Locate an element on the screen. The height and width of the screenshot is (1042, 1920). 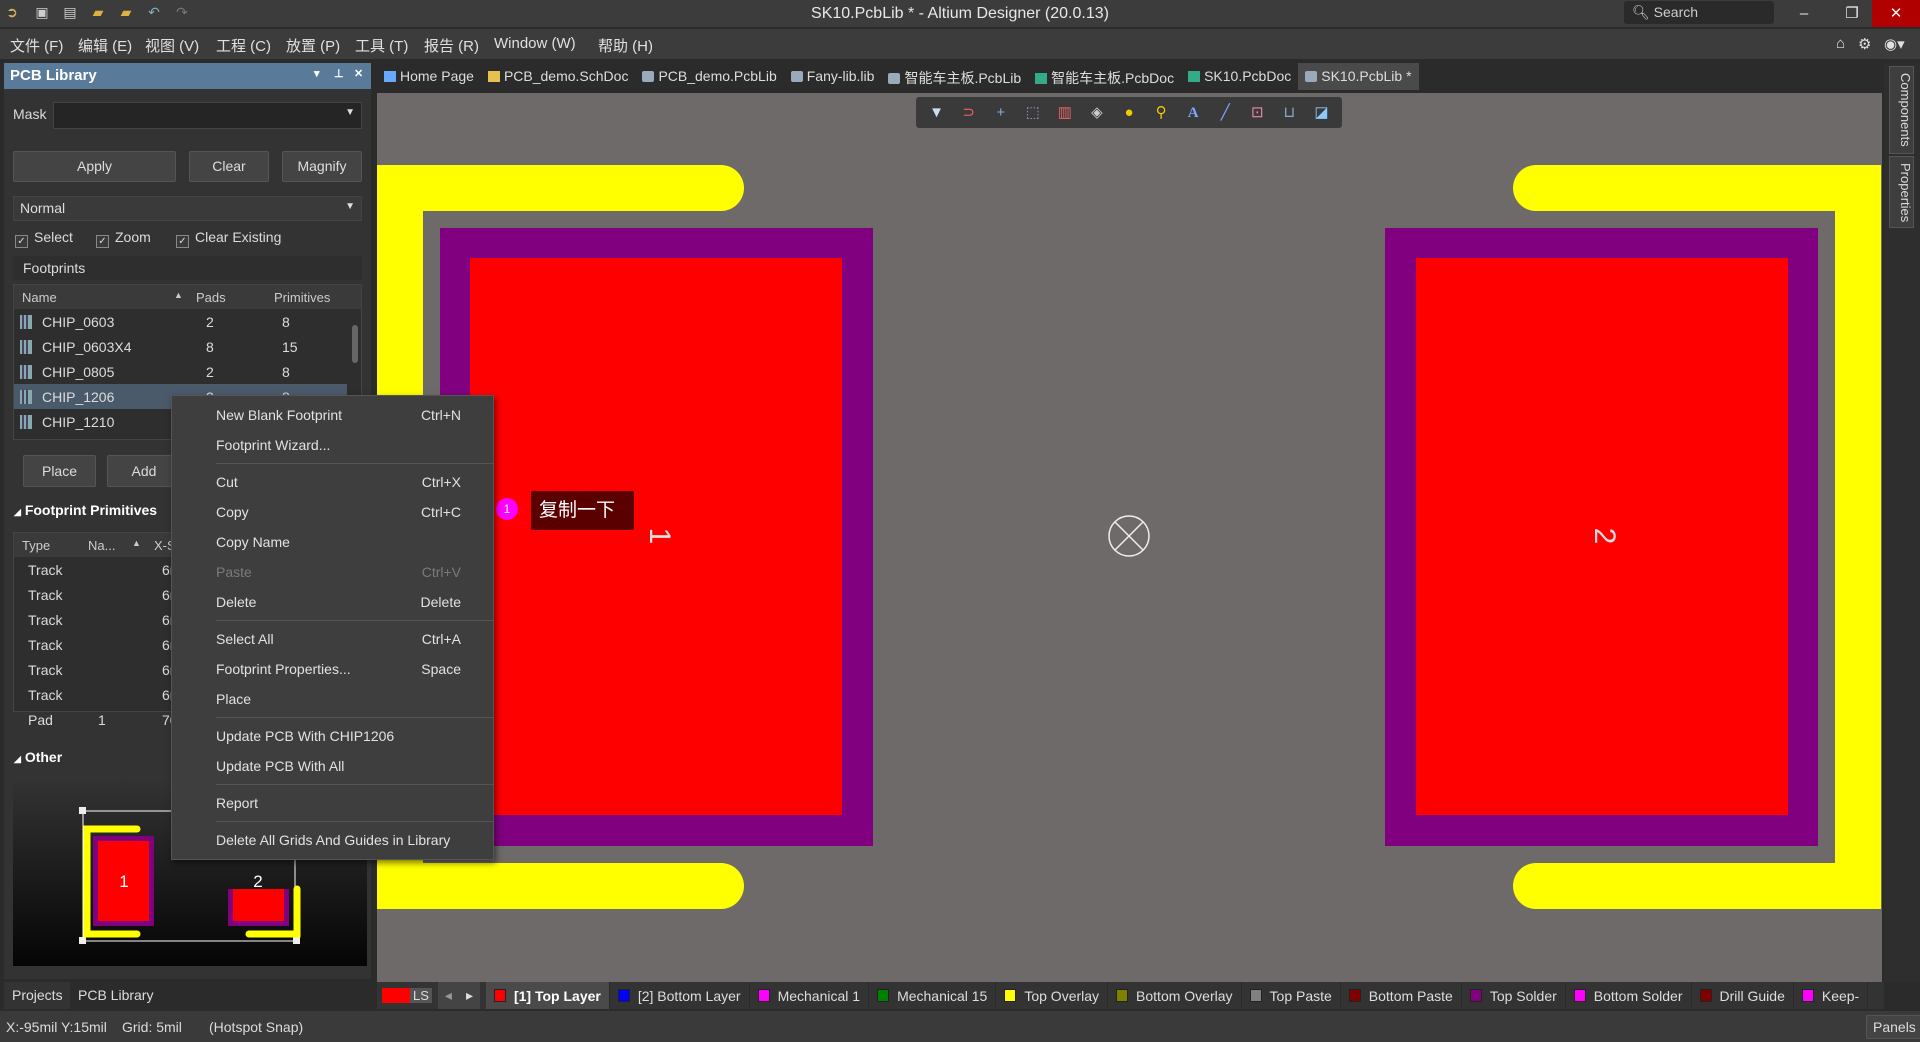
restore-button: ❐ is located at coordinates (1852, 13).